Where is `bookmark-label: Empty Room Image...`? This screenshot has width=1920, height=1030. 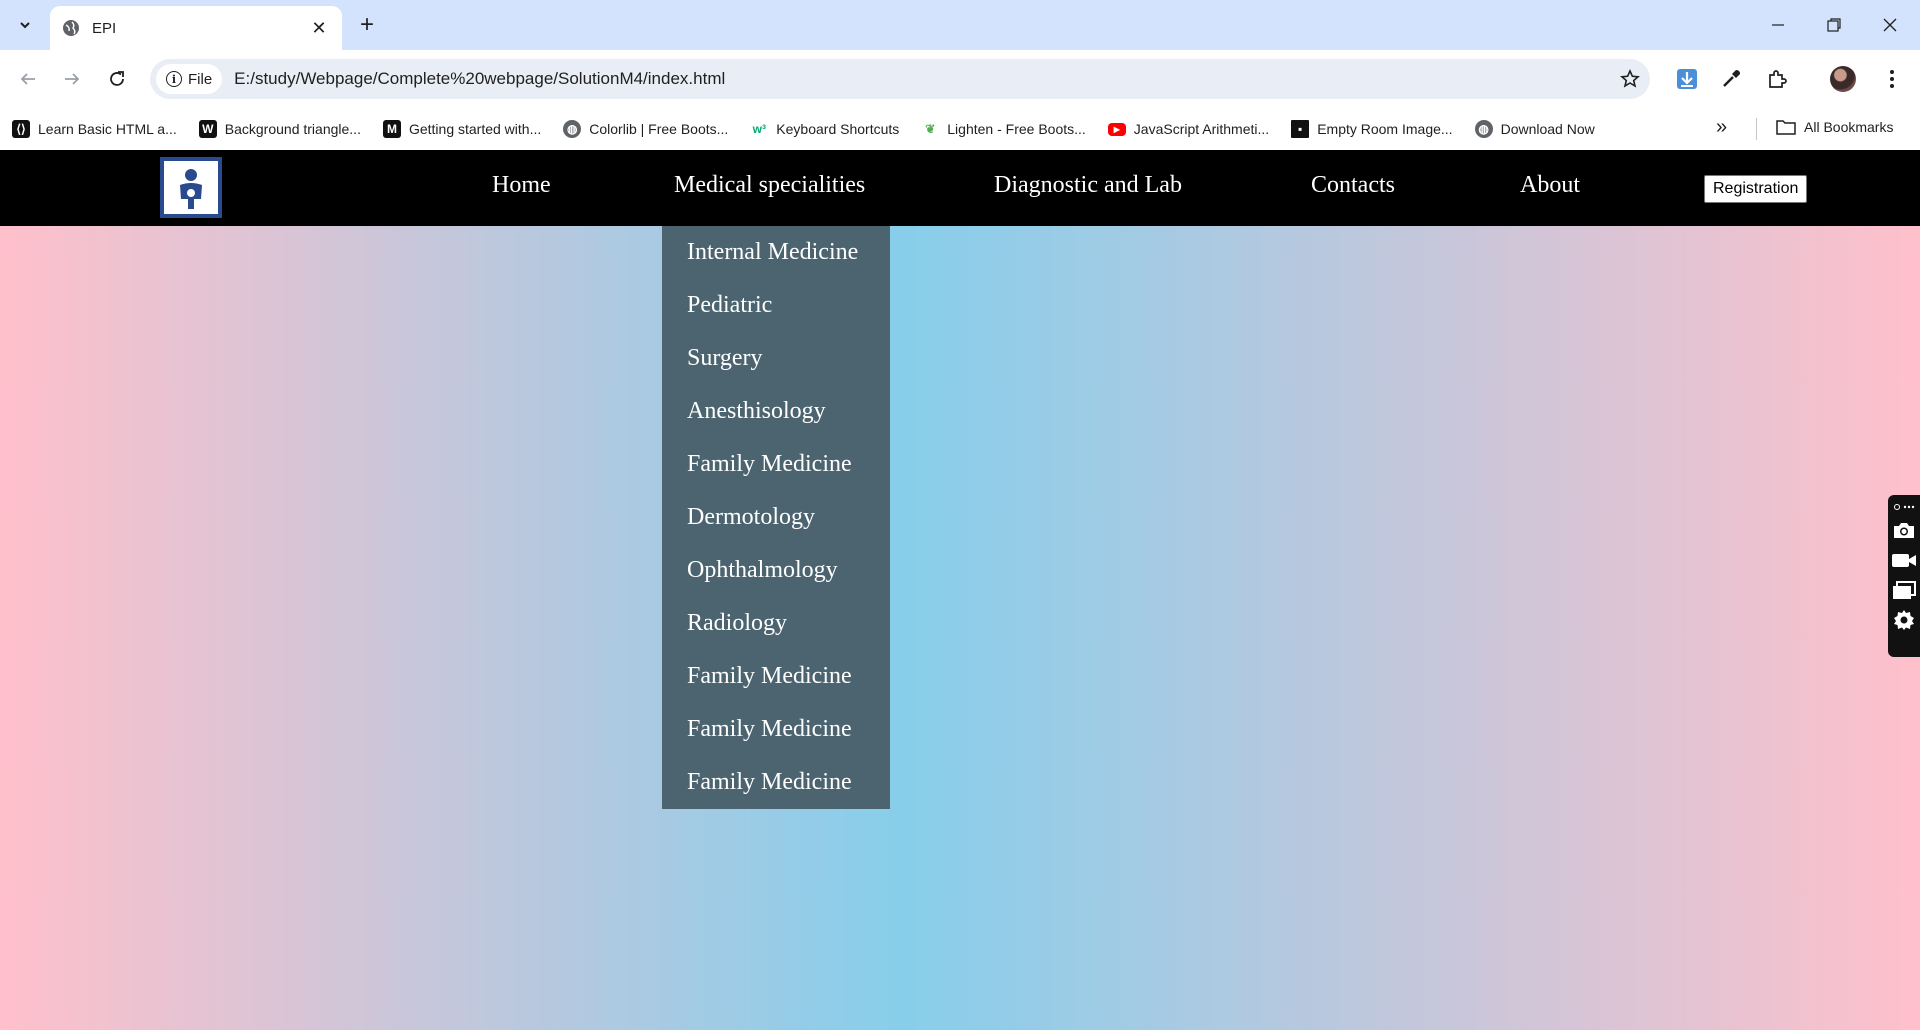
bookmark-label: Empty Room Image... is located at coordinates (1385, 129).